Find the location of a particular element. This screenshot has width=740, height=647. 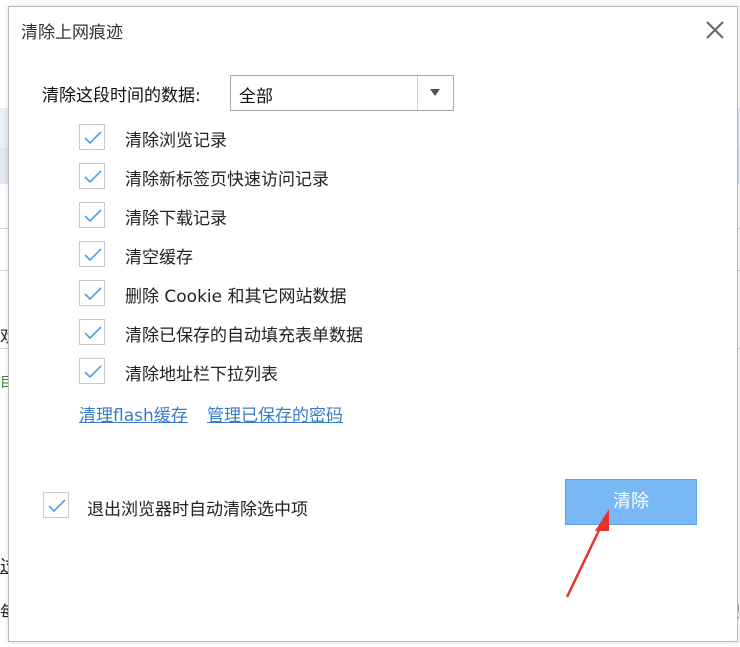

manage-passwords-link: 管理已保存的密码 is located at coordinates (275, 413).